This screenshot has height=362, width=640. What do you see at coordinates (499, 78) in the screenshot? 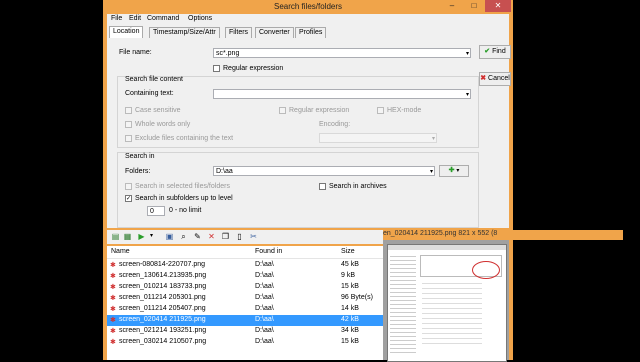
I see `cancel-label: Cancel` at bounding box center [499, 78].